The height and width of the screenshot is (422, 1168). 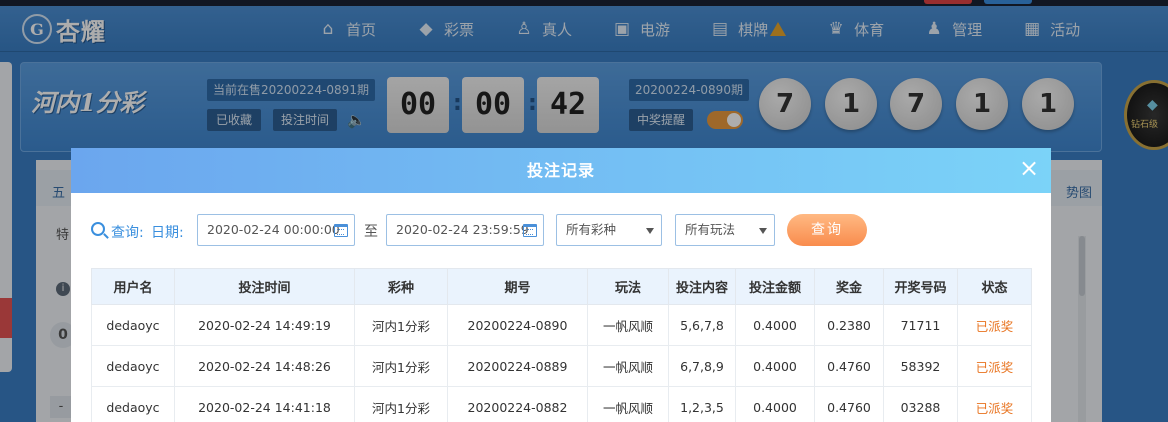 I want to click on column-header: 投注内容, so click(x=702, y=286).